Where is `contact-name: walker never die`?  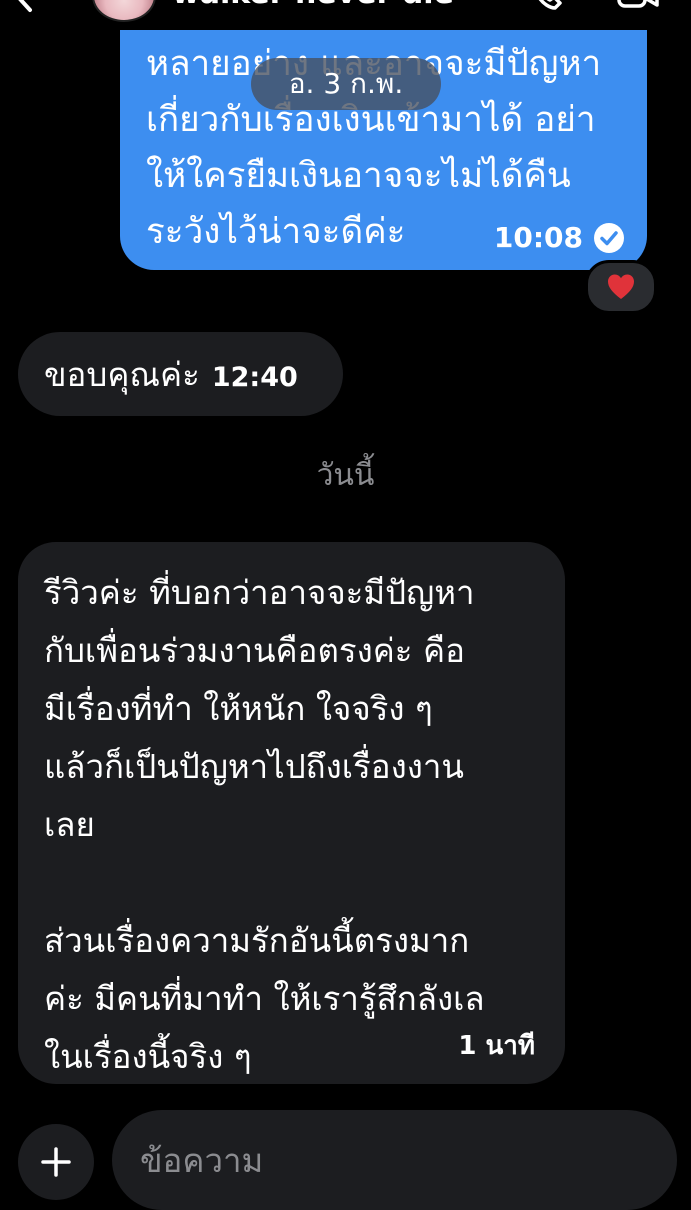 contact-name: walker never die is located at coordinates (313, 5).